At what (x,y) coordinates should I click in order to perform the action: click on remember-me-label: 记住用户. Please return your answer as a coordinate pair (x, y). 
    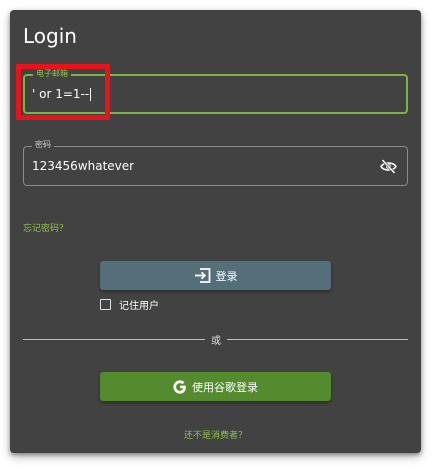
    Looking at the image, I should click on (139, 306).